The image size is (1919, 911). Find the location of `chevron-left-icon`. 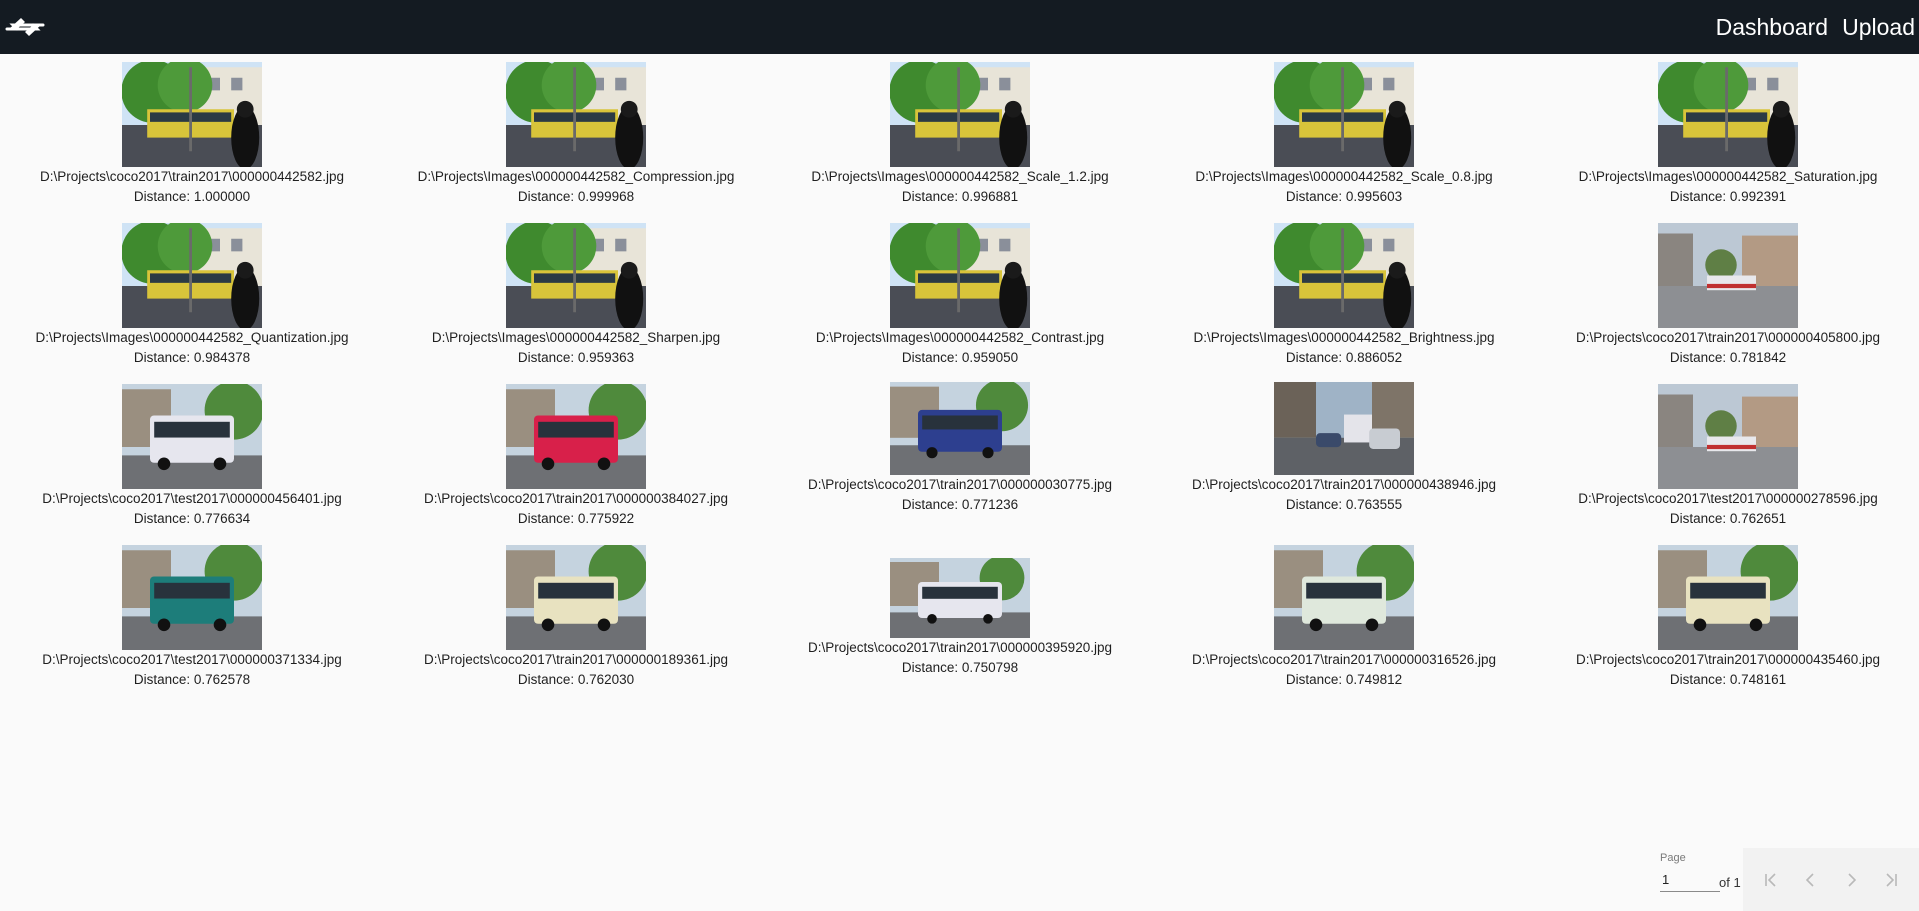

chevron-left-icon is located at coordinates (1809, 879).